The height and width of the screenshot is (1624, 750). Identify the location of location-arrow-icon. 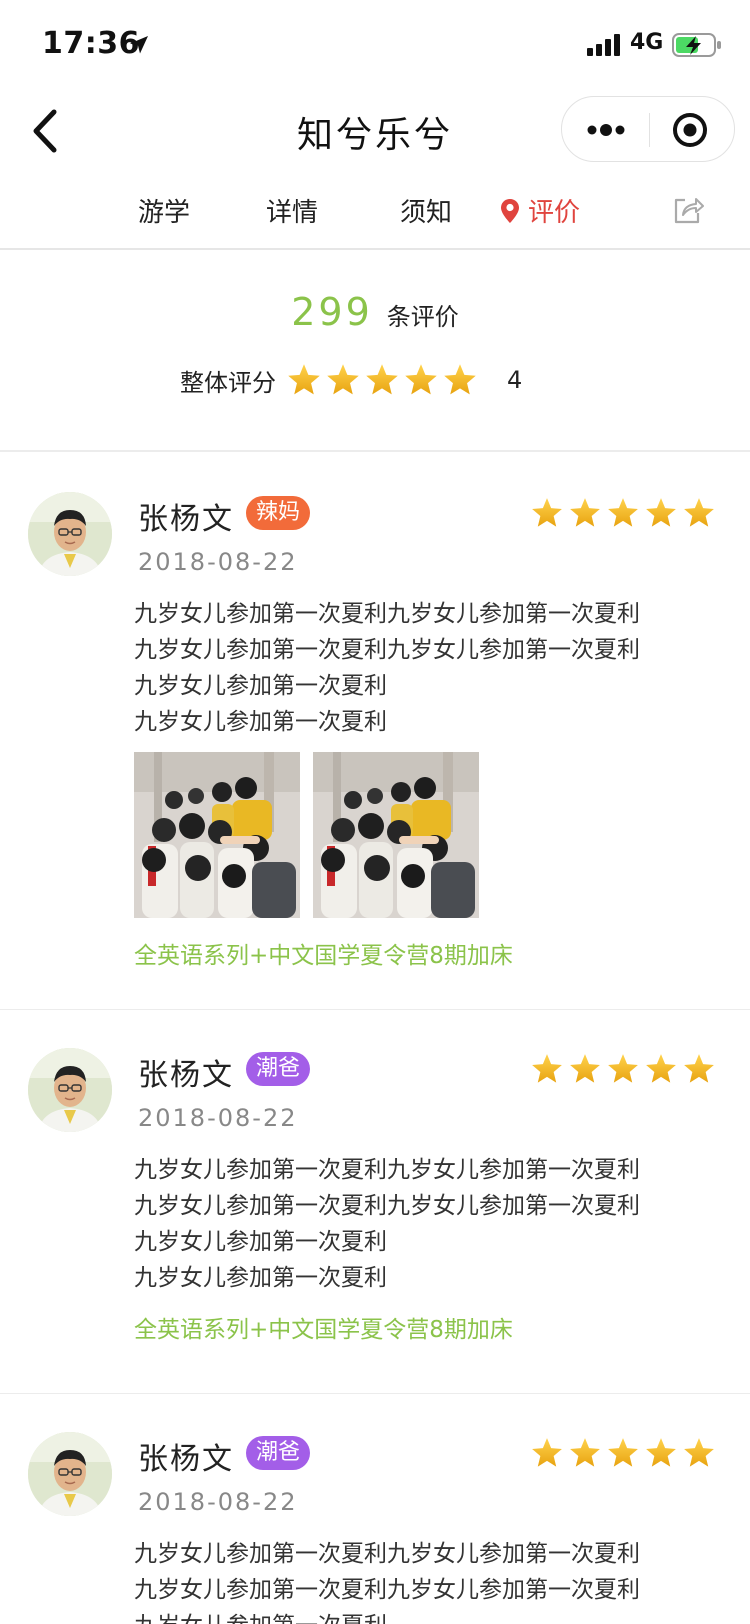
(139, 45).